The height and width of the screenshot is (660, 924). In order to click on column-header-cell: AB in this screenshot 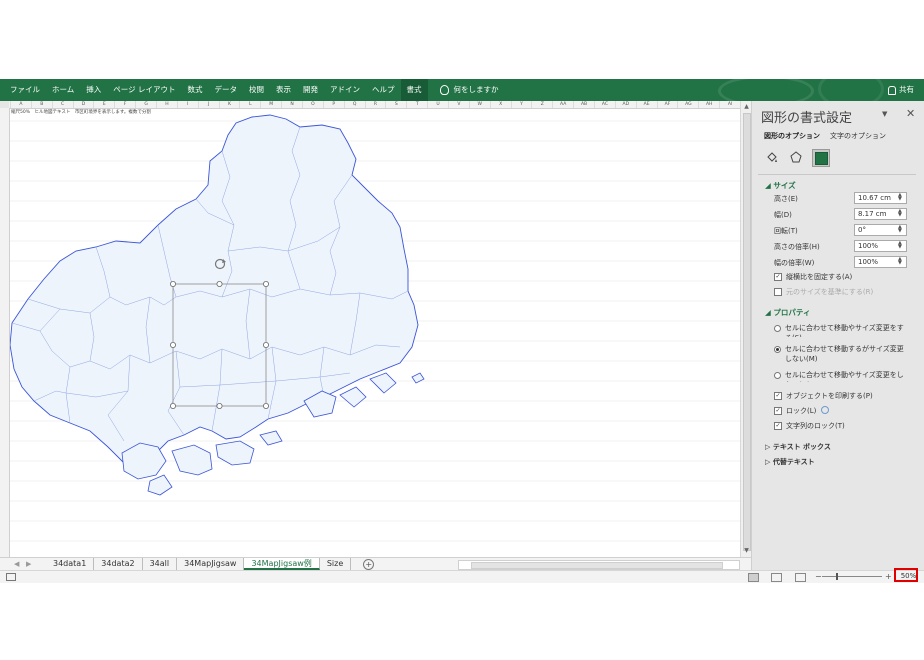, I will do `click(583, 104)`.